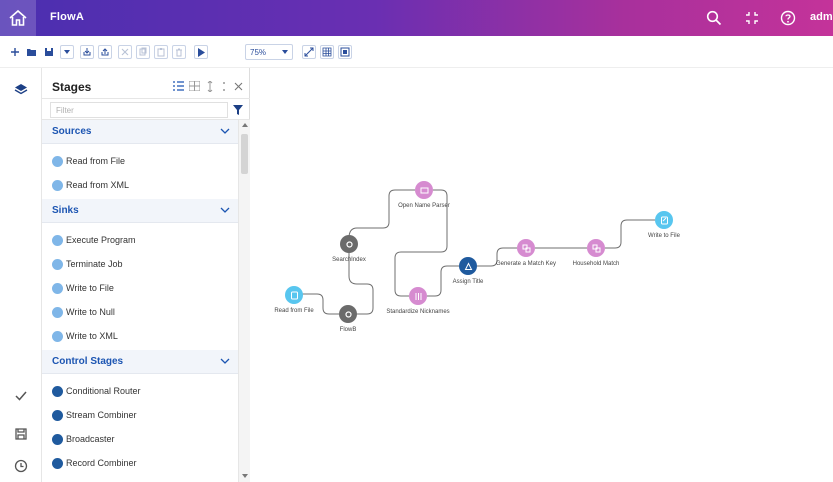  I want to click on save-panel-button, so click(21, 434).